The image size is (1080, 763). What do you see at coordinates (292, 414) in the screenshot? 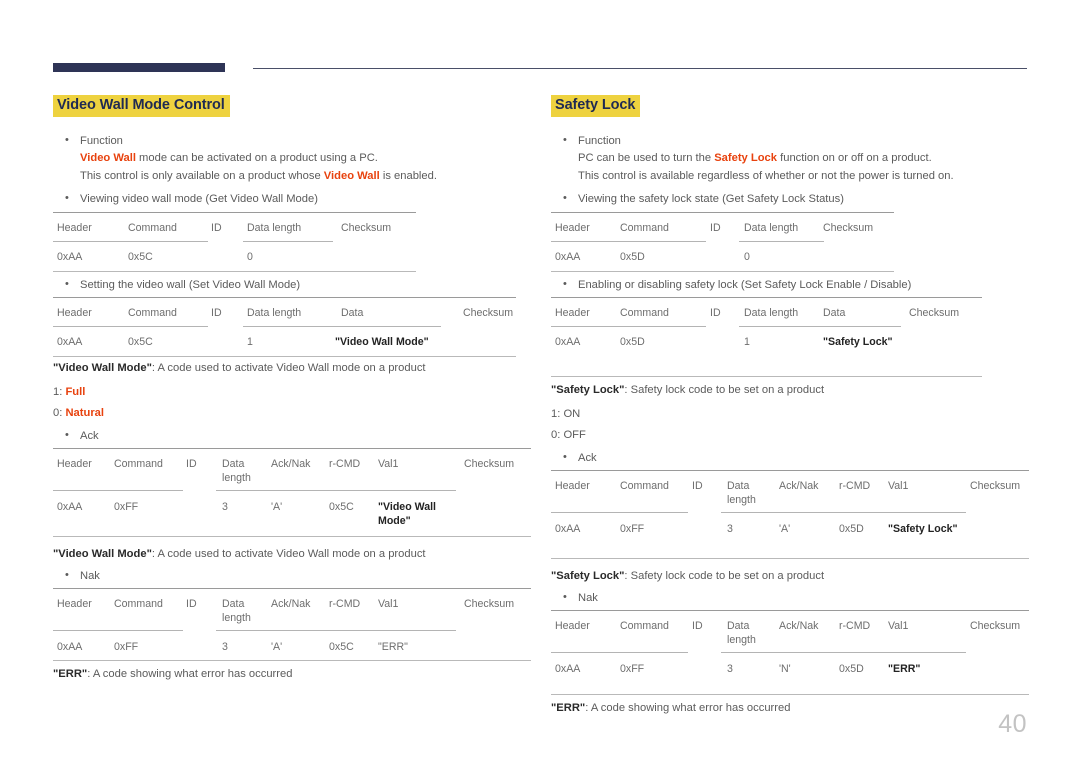
I see `option-2-left: 0: Natural` at bounding box center [292, 414].